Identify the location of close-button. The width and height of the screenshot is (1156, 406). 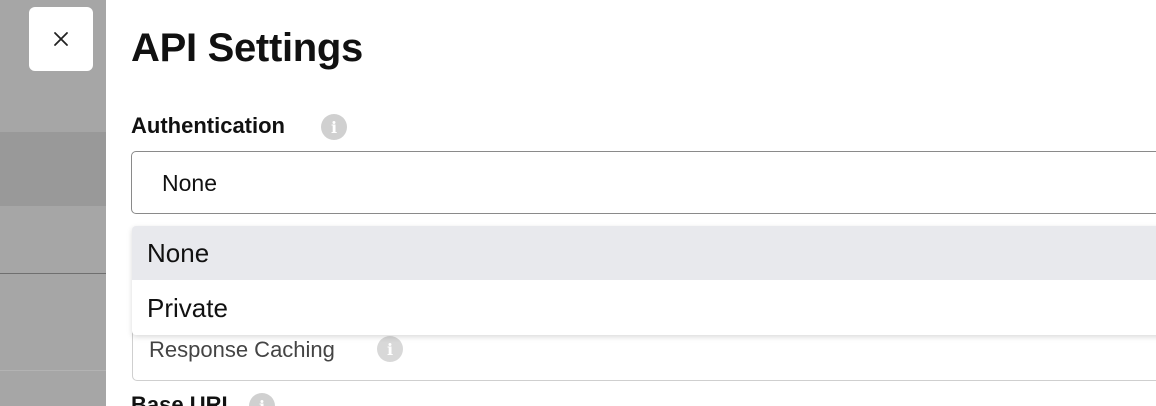
(61, 39).